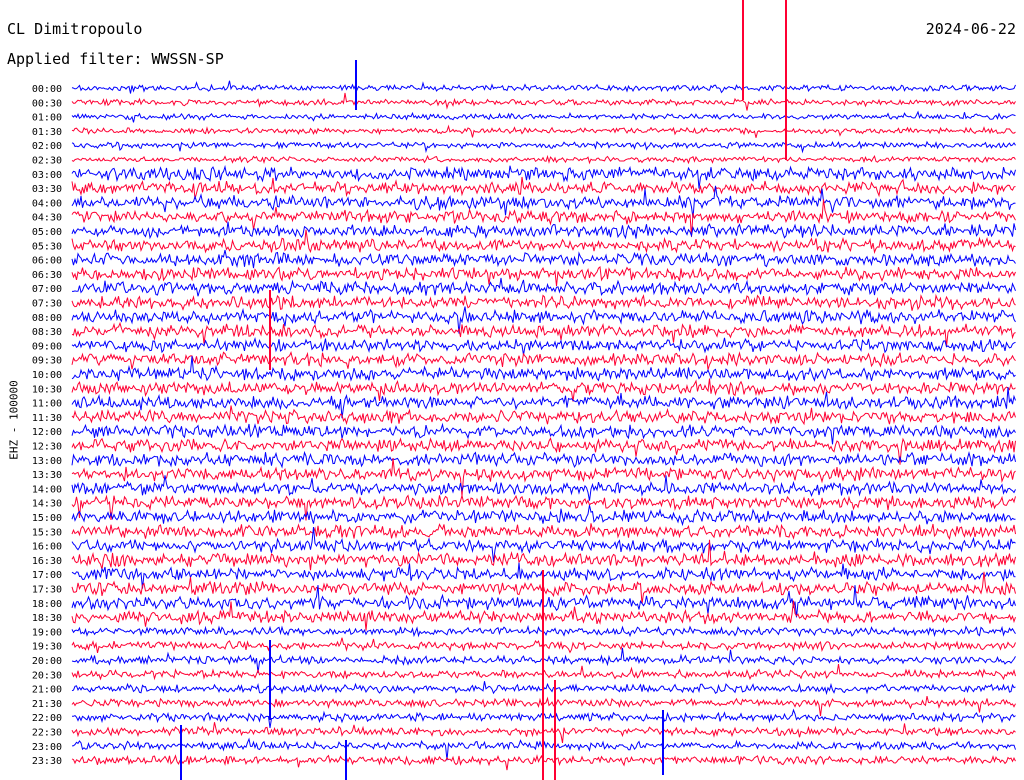 This screenshot has height=780, width=1024. Describe the element at coordinates (47, 661) in the screenshot. I see `row-time-label: 20:00` at that location.